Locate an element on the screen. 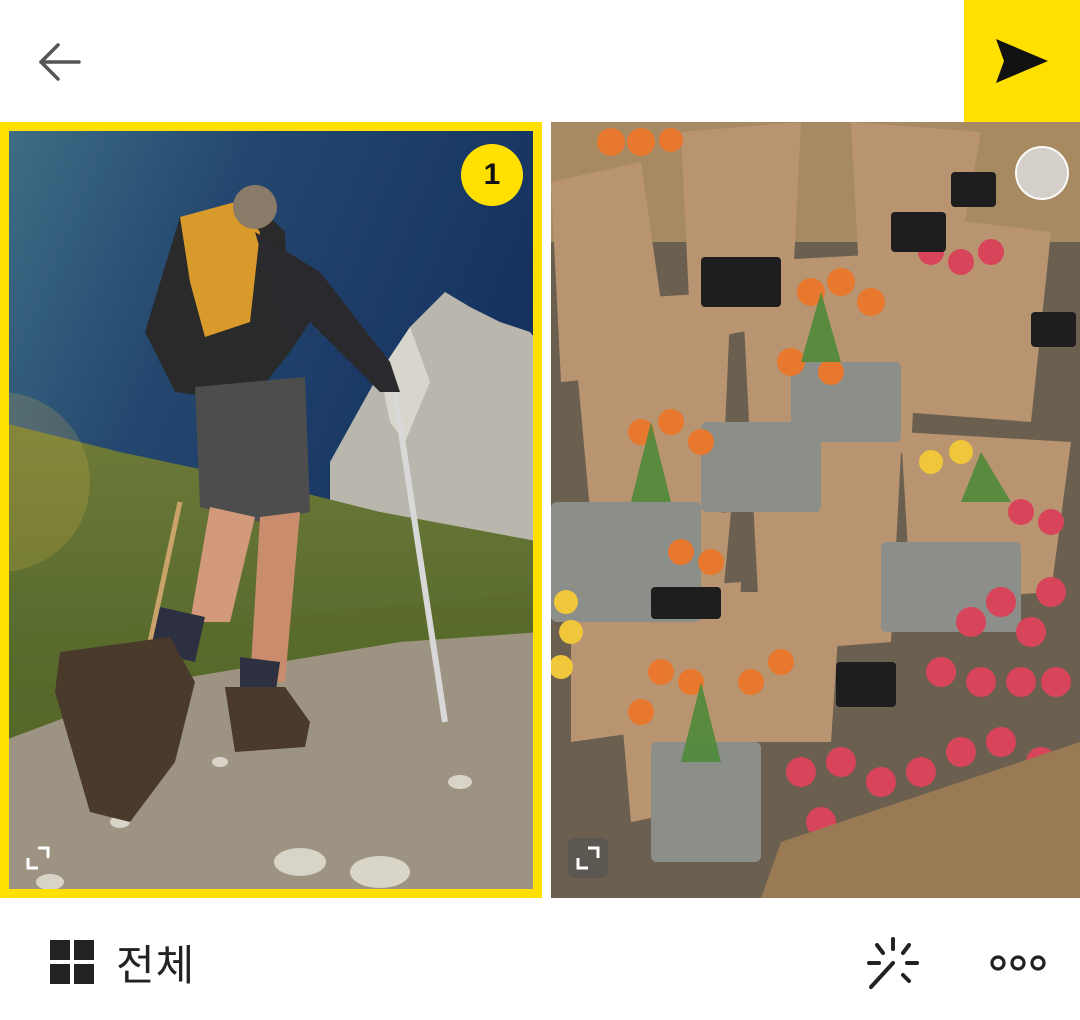 The image size is (1080, 1020). arrow-left-icon is located at coordinates (60, 62).